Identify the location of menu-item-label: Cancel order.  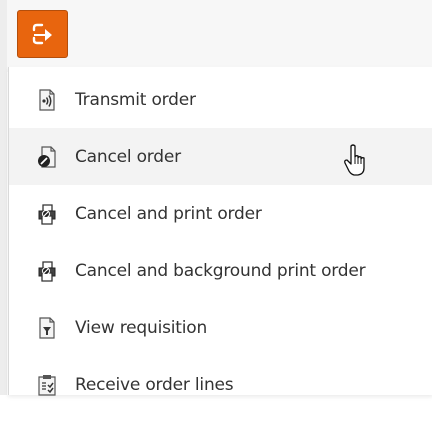
(128, 156).